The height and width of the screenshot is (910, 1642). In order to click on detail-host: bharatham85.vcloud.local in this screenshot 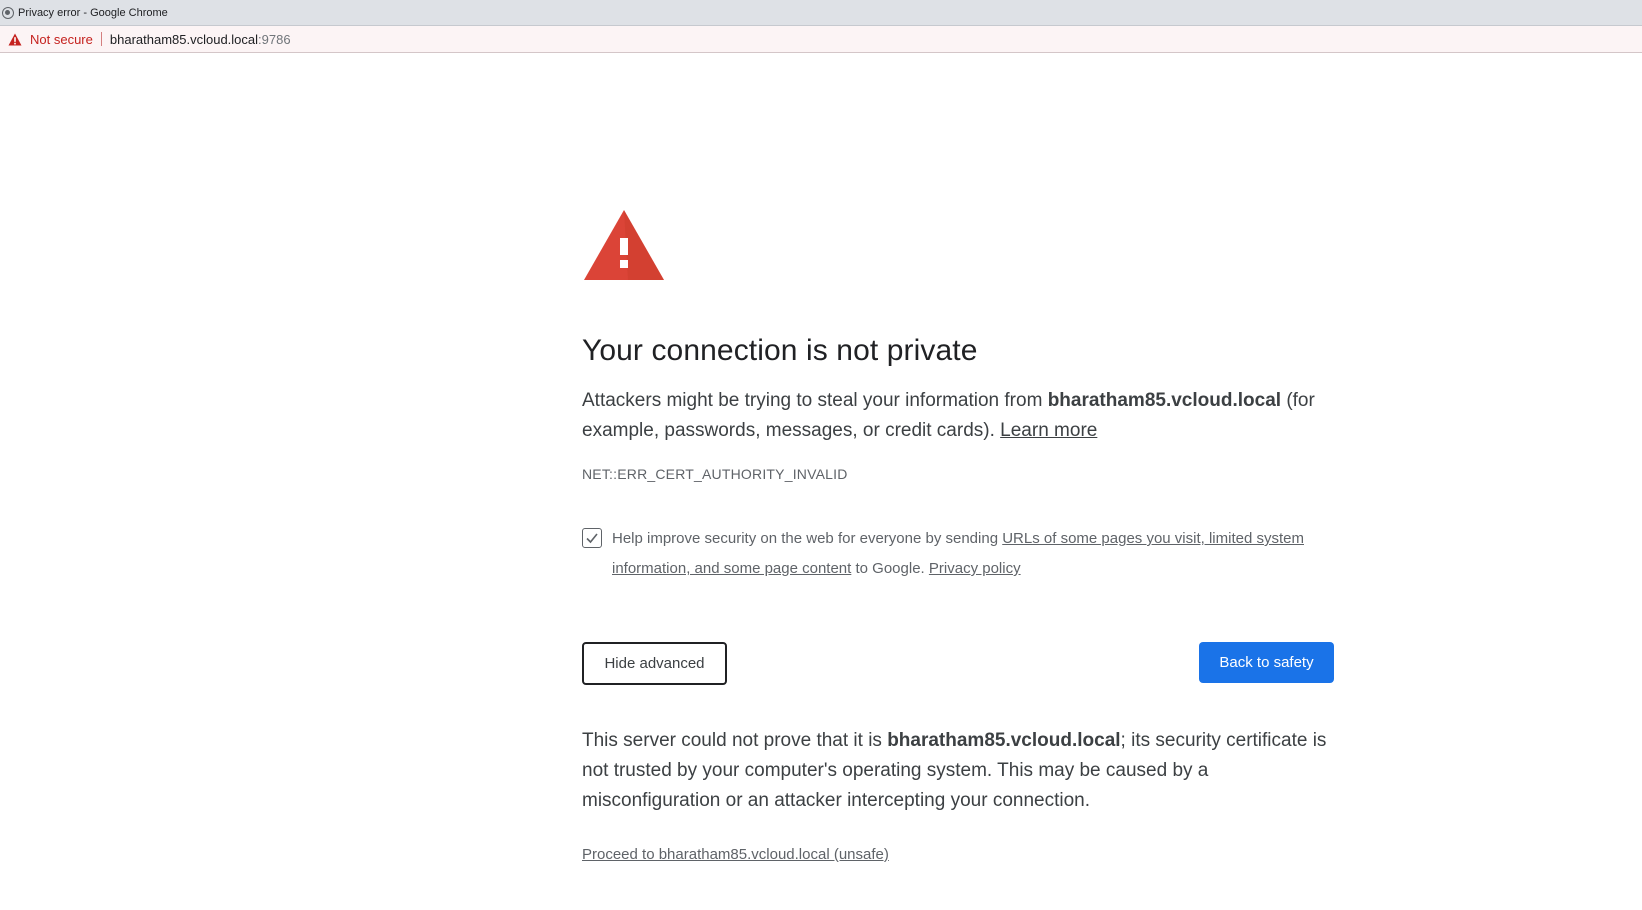, I will do `click(1004, 740)`.